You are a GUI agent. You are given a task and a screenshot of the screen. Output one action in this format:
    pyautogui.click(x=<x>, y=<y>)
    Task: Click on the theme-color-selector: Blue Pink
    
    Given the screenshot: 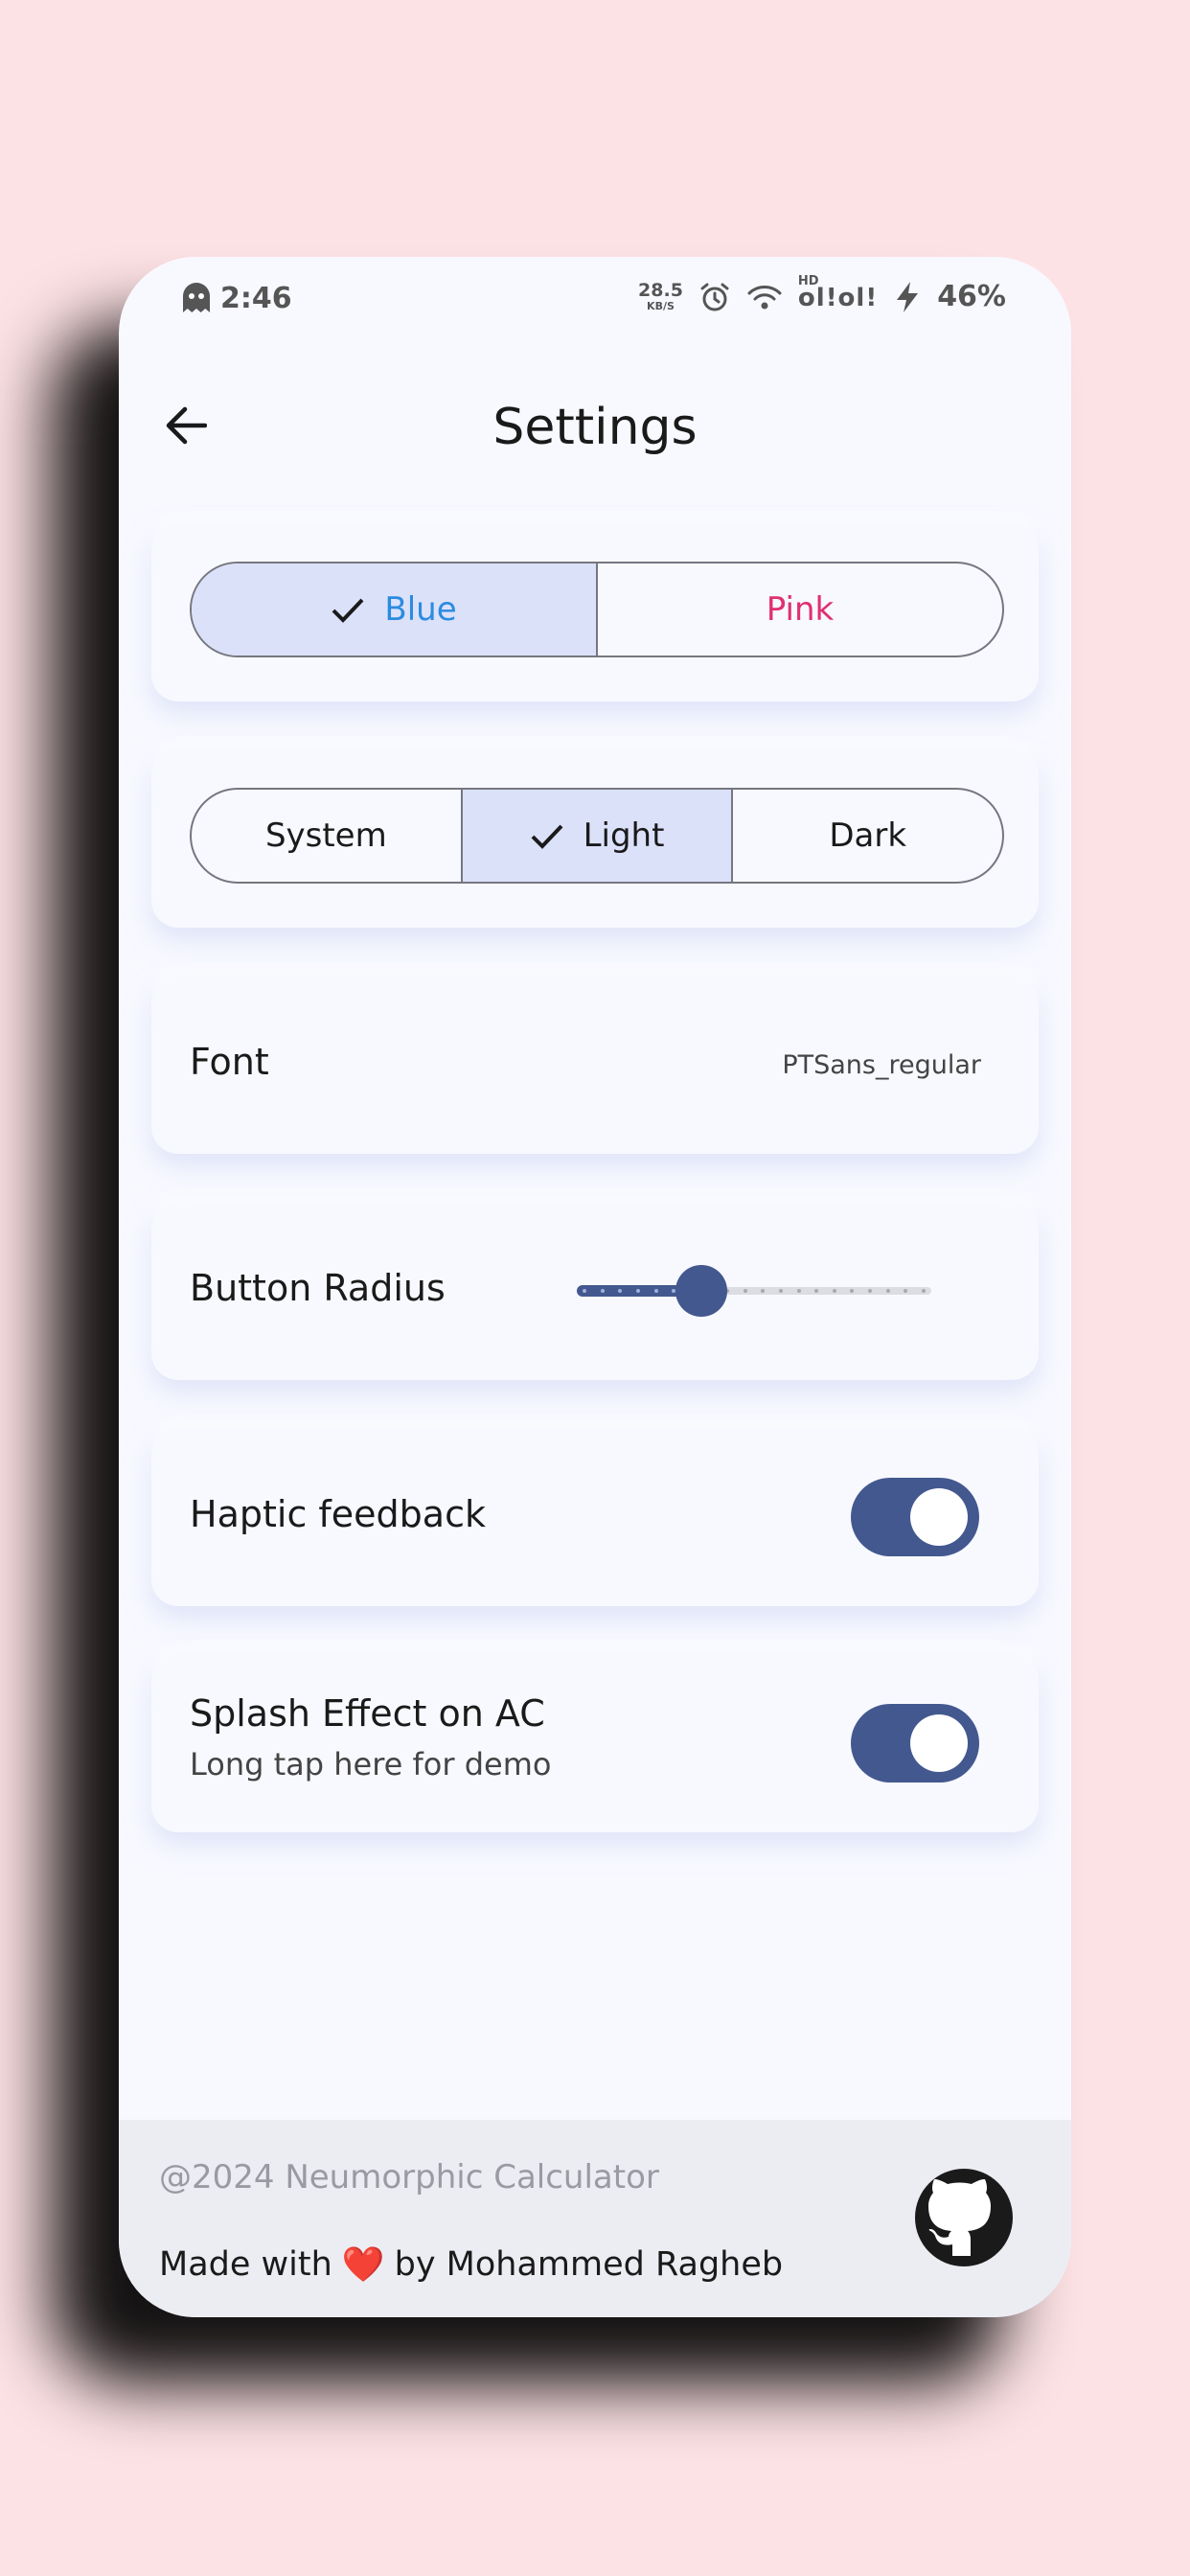 What is the action you would take?
    pyautogui.click(x=597, y=609)
    